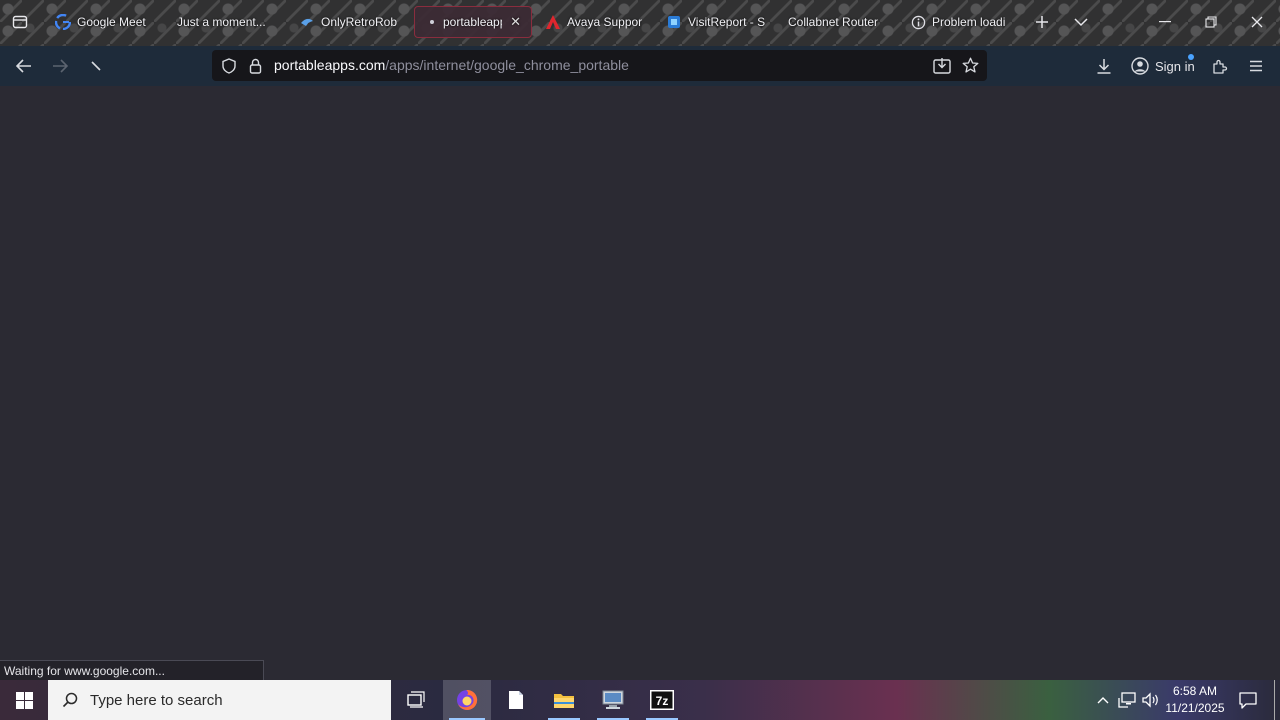  What do you see at coordinates (330, 64) in the screenshot?
I see `url-domain: portableapps.com` at bounding box center [330, 64].